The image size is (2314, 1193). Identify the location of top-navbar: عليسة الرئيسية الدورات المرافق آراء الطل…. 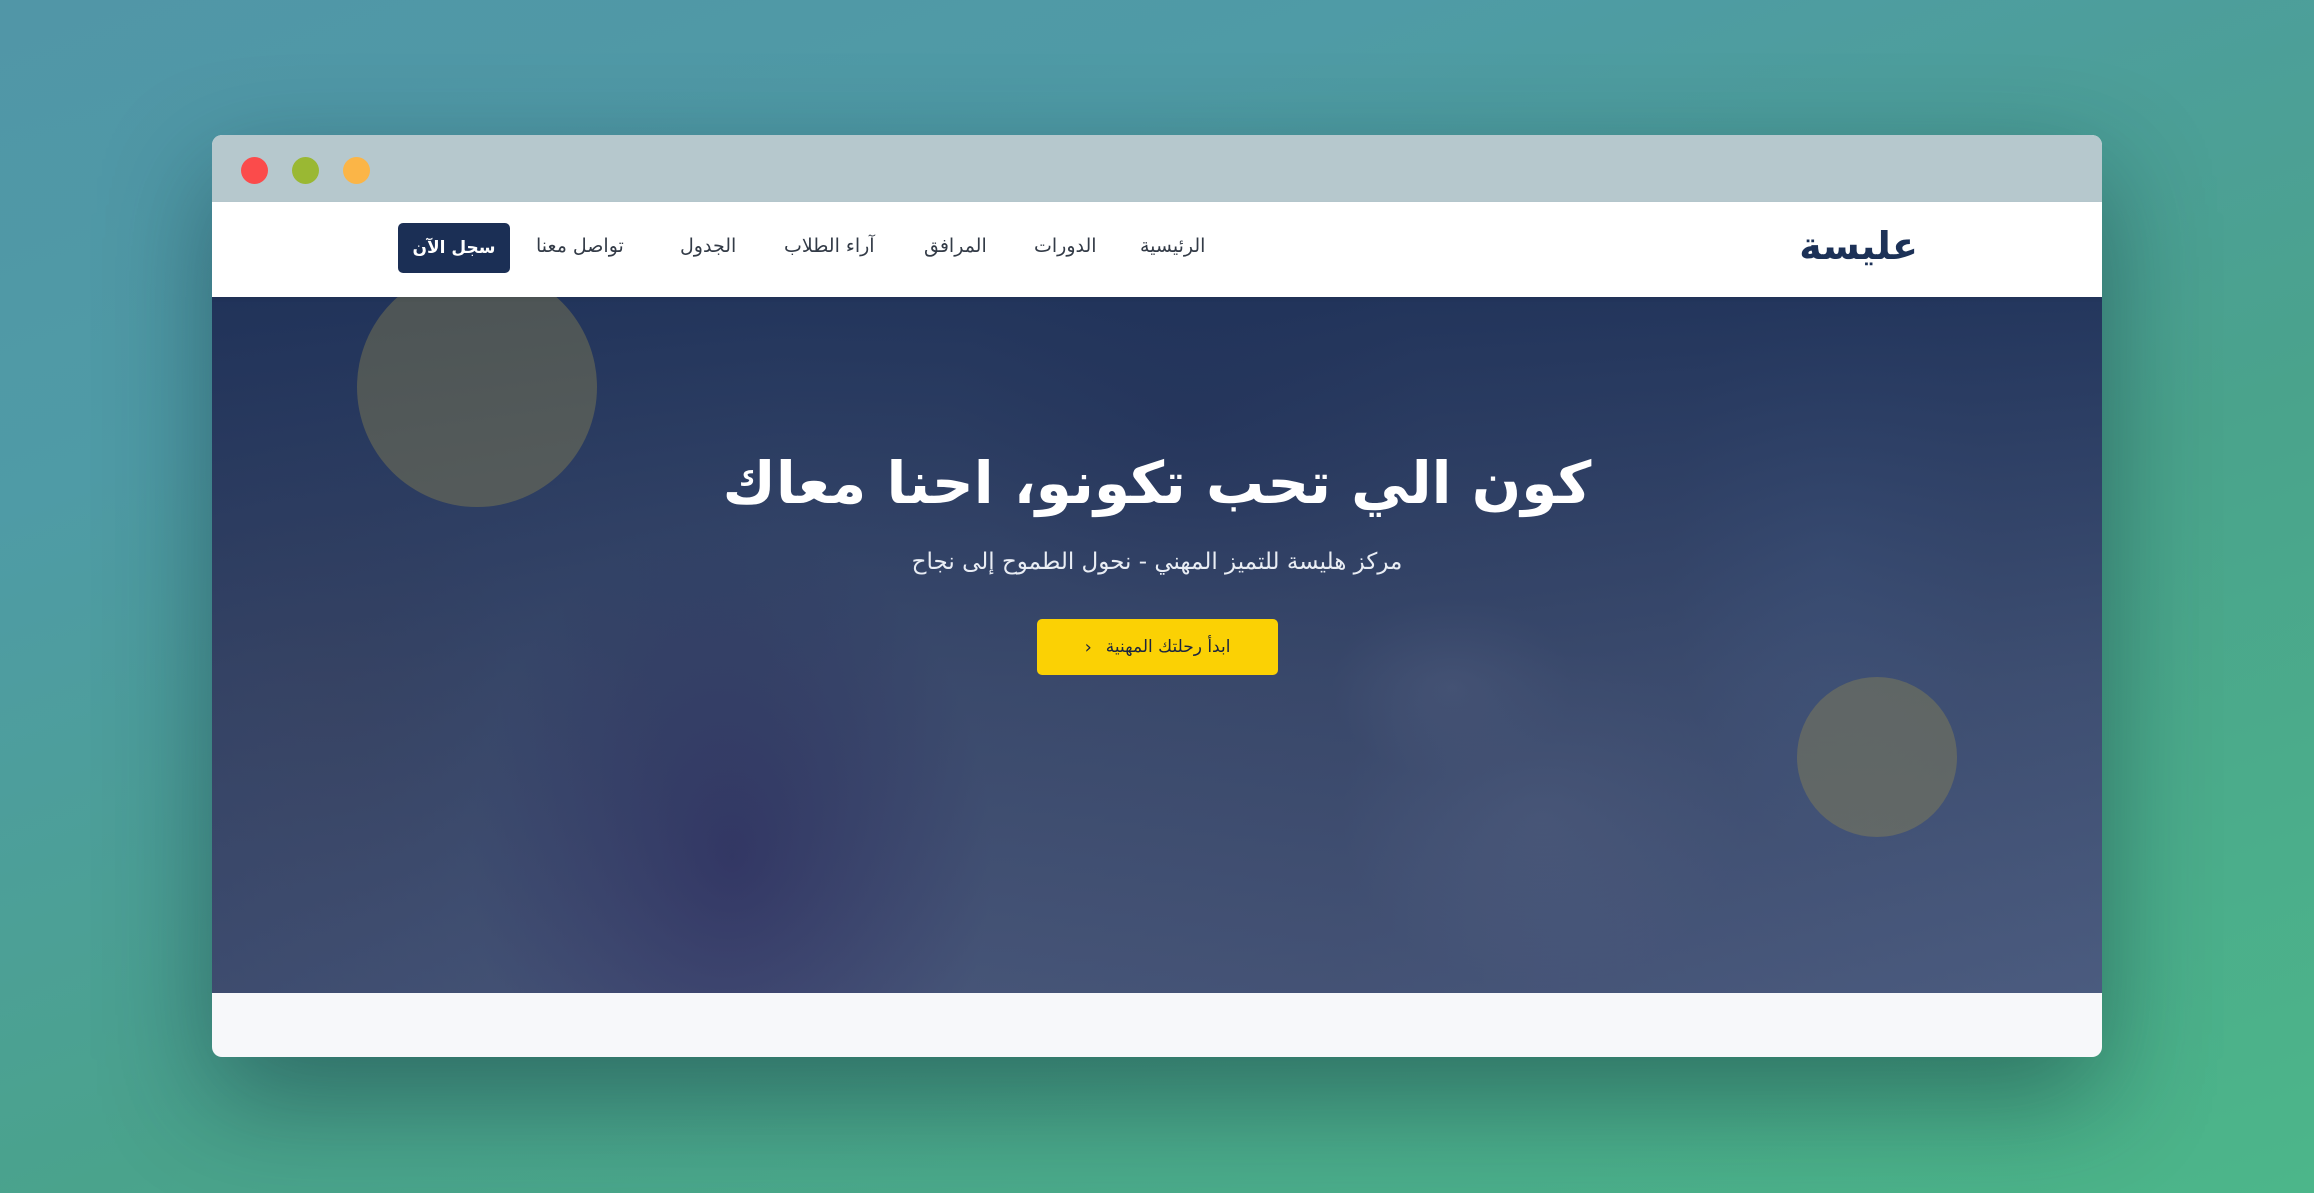
(1157, 249).